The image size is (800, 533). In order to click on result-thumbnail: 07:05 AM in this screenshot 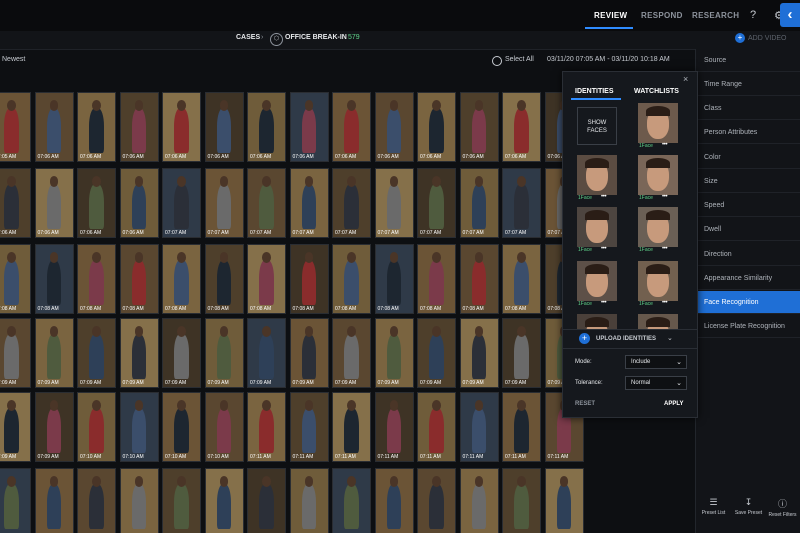, I will do `click(15, 127)`.